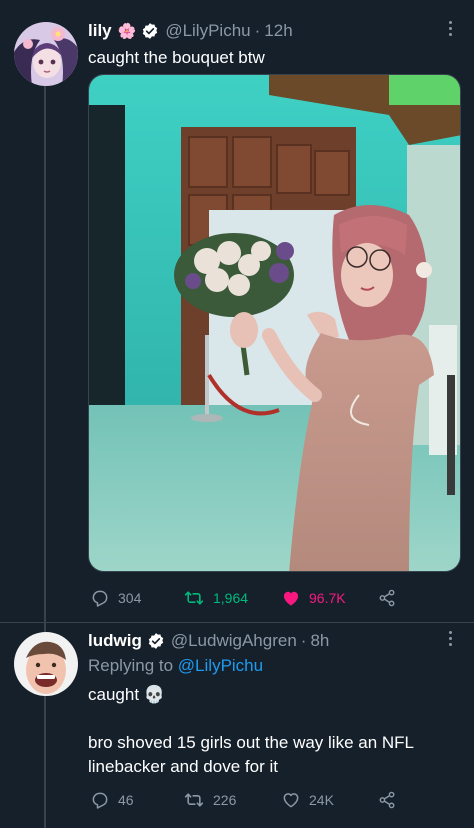  I want to click on display-name: ludwig, so click(115, 641).